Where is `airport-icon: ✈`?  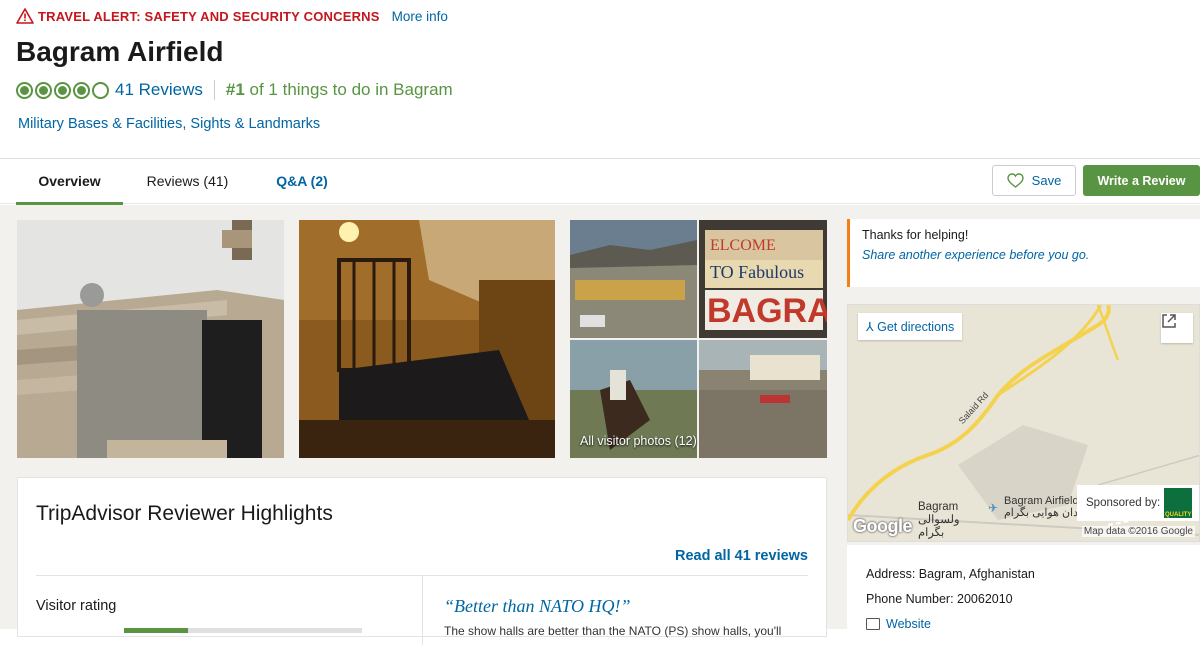
airport-icon: ✈ is located at coordinates (993, 508).